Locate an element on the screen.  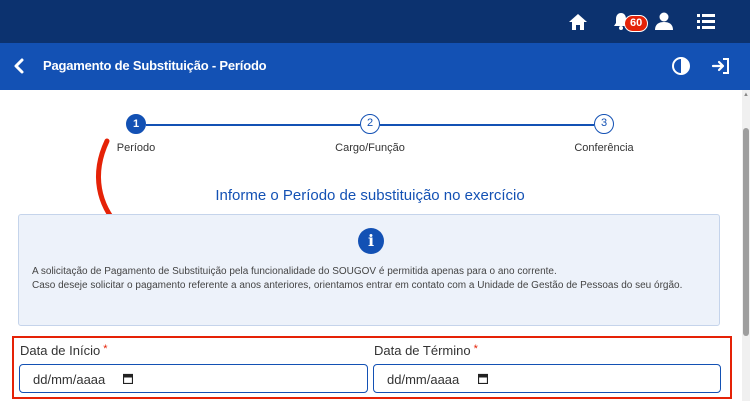
scrollbar-thumb is located at coordinates (746, 232).